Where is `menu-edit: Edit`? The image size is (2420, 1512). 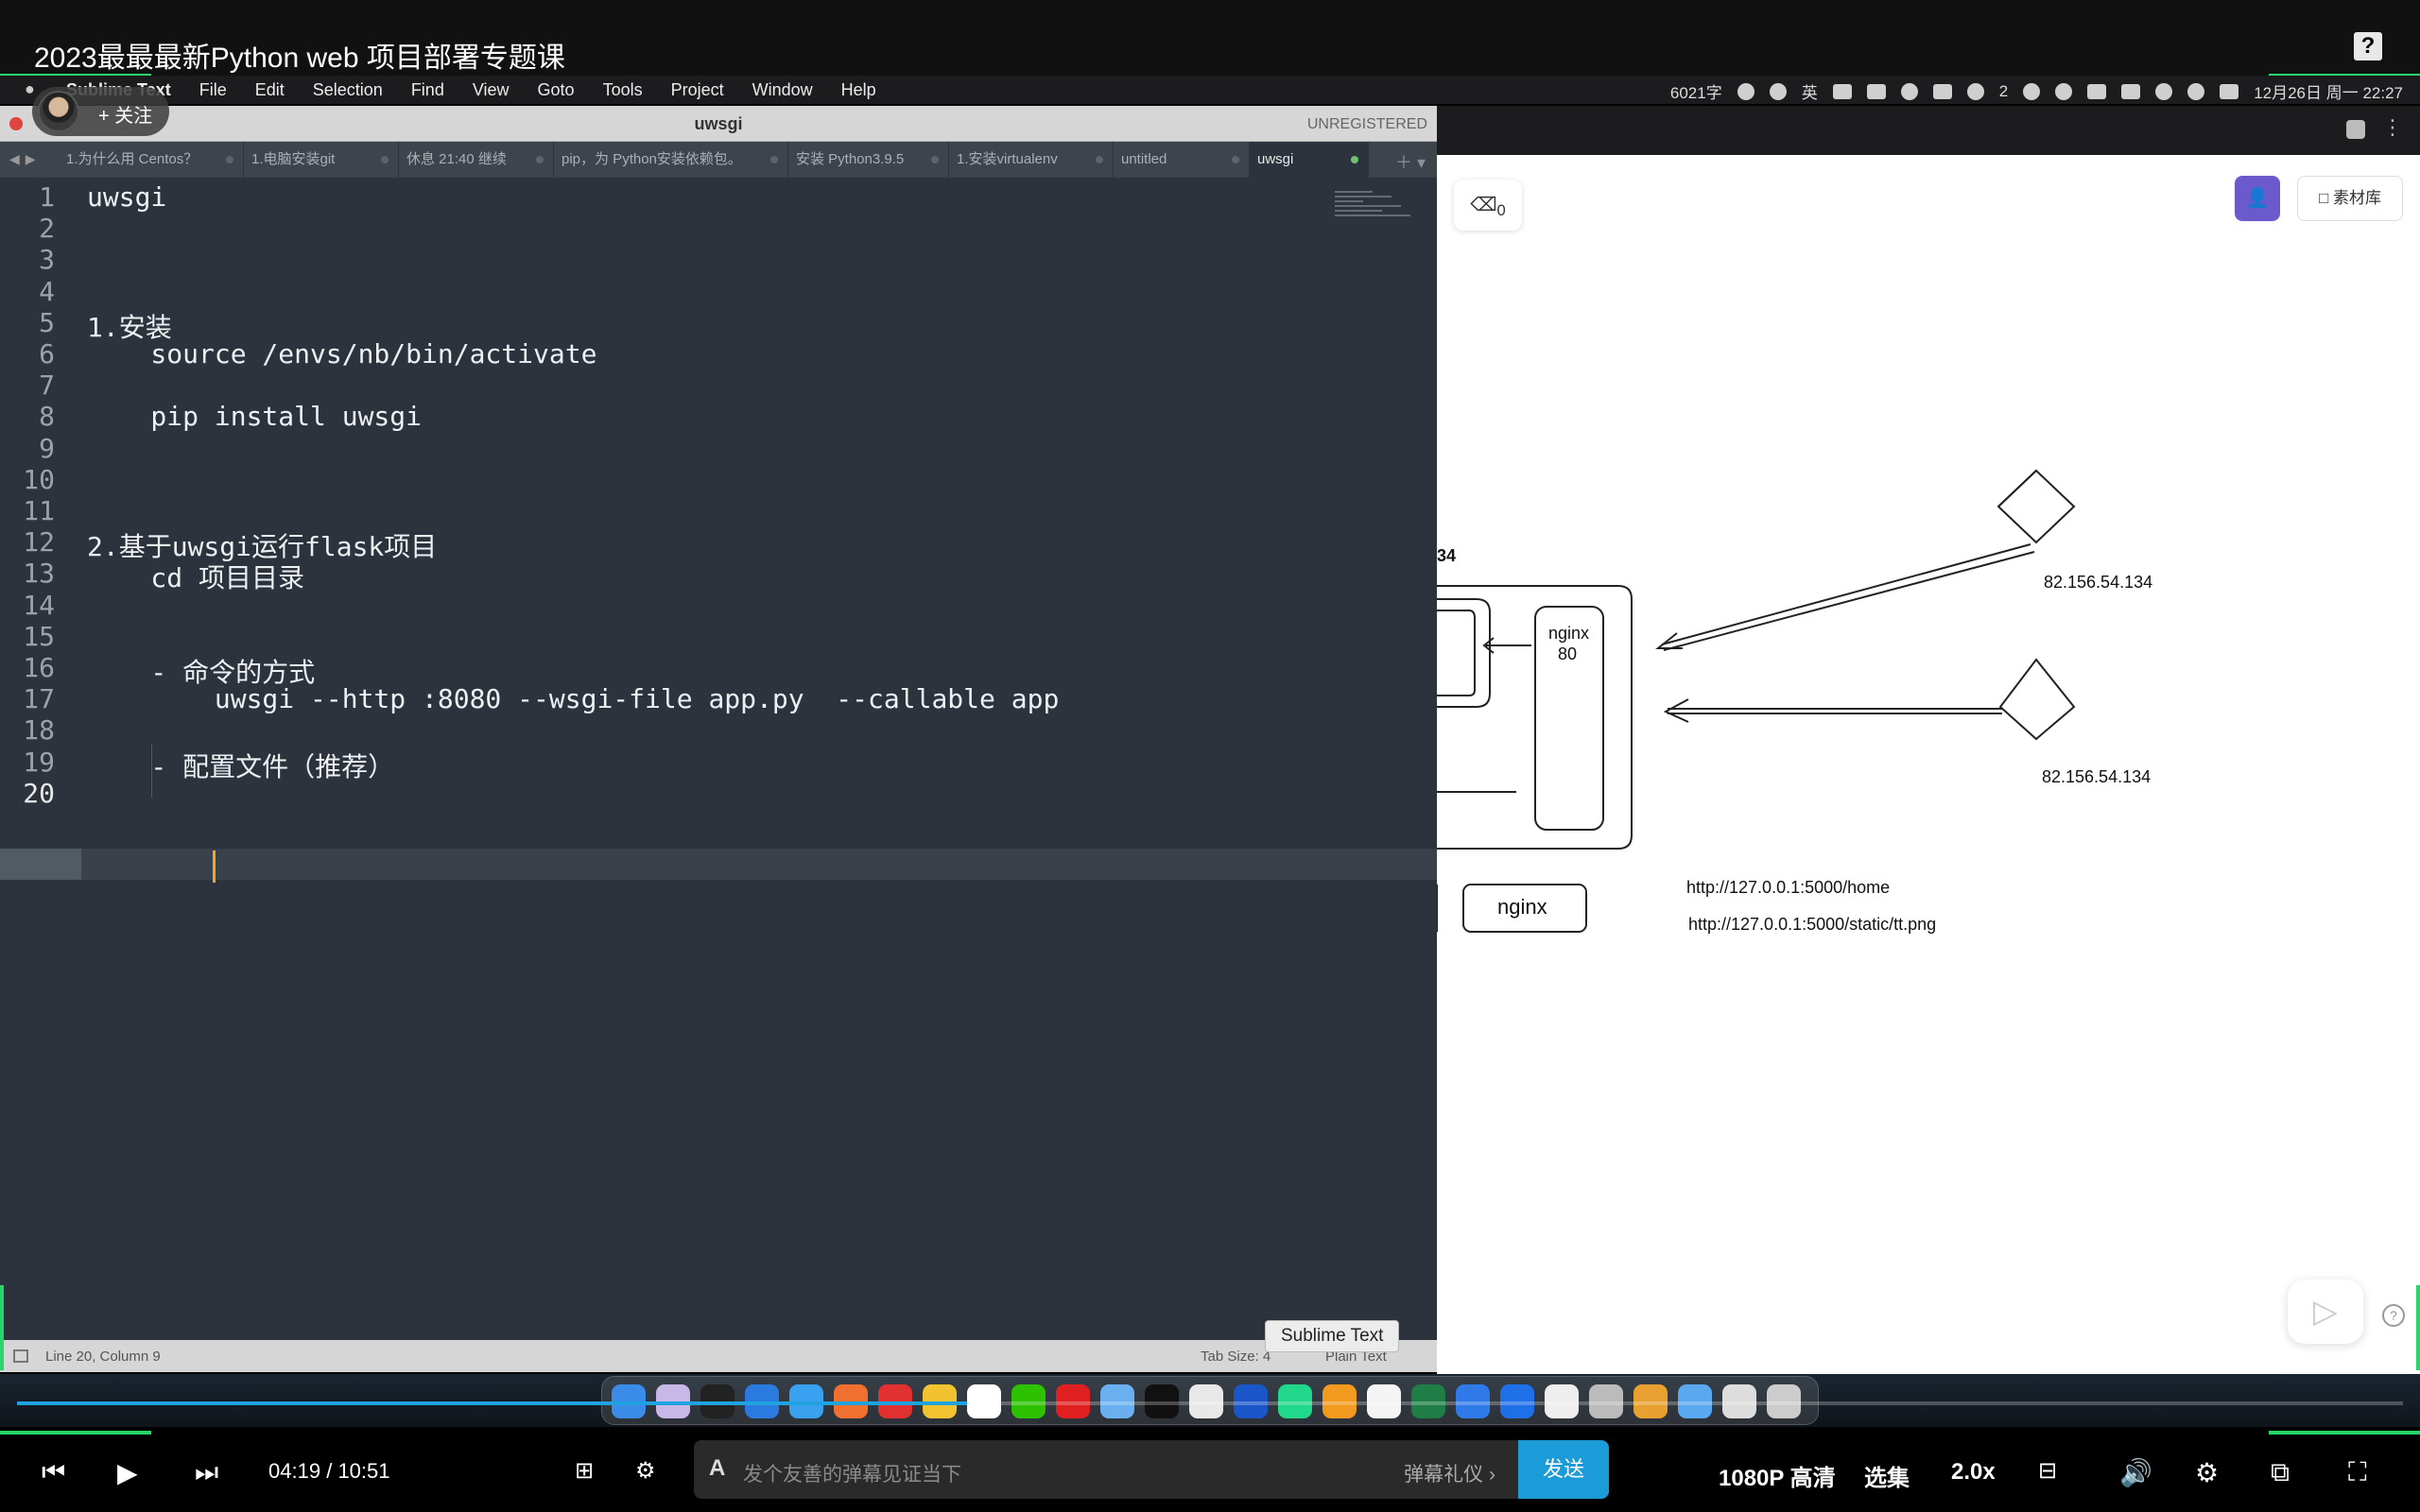 menu-edit: Edit is located at coordinates (270, 90).